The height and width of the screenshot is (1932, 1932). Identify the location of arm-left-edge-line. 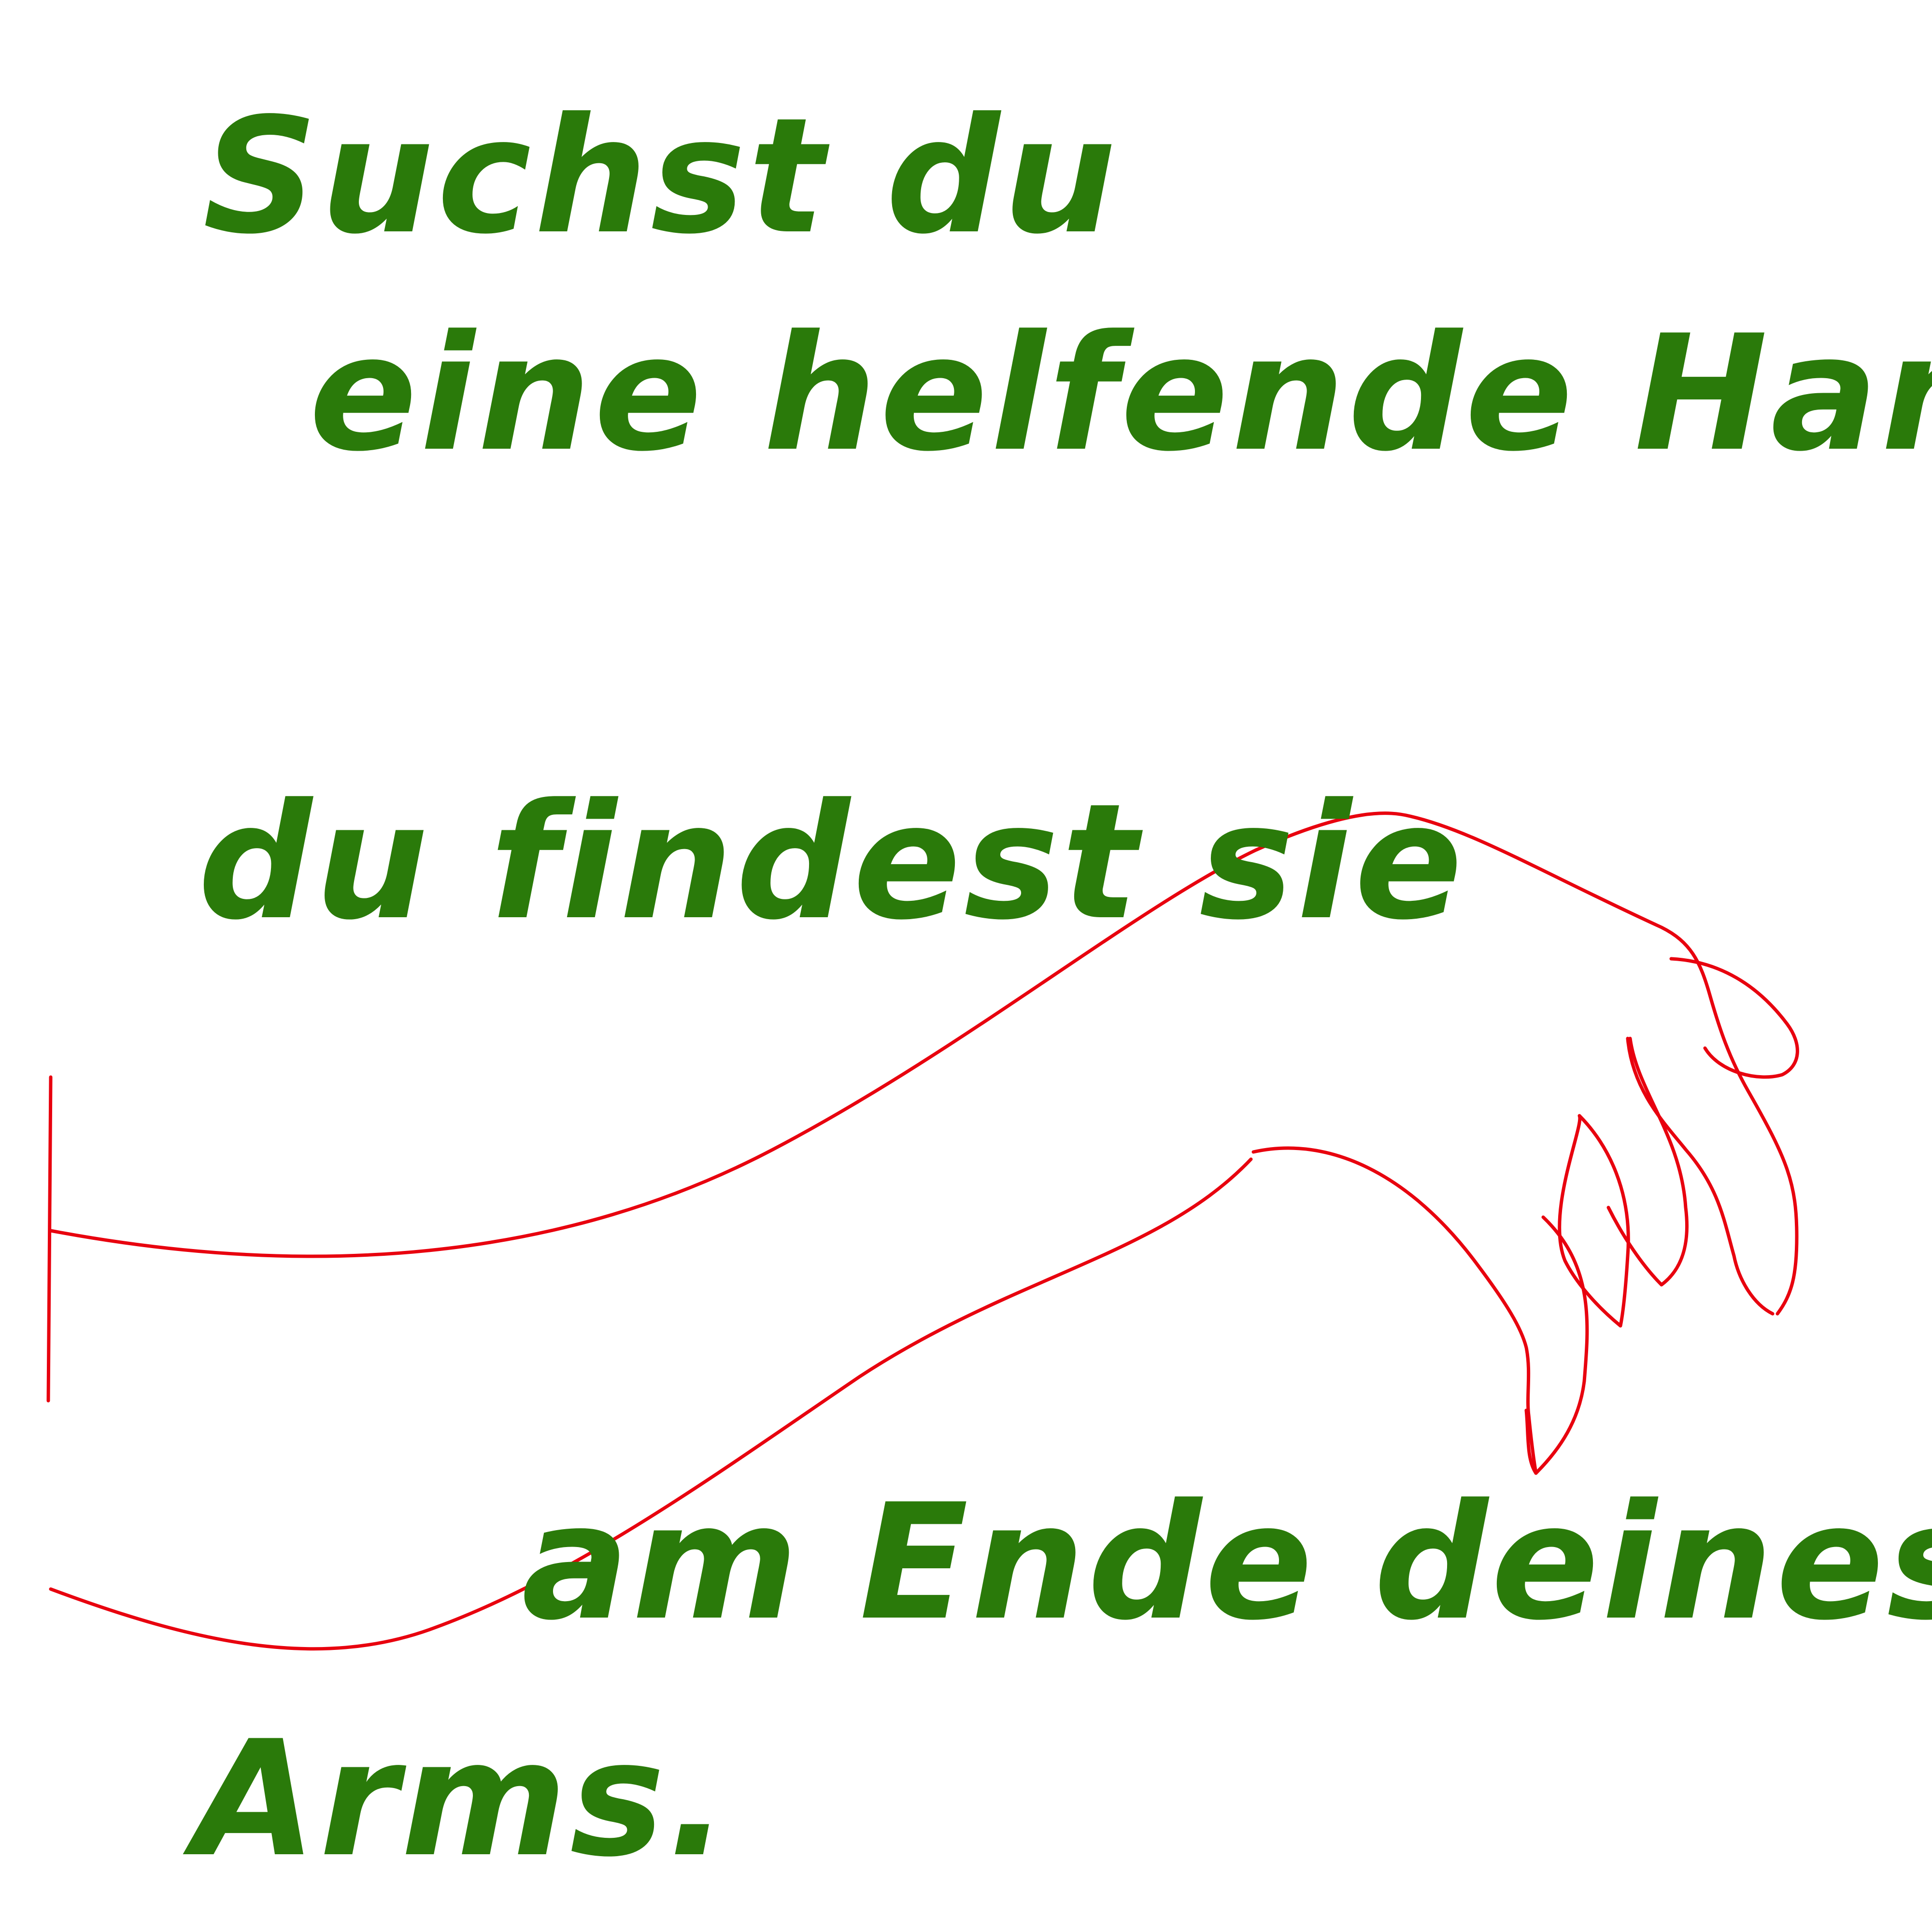
(49, 1239).